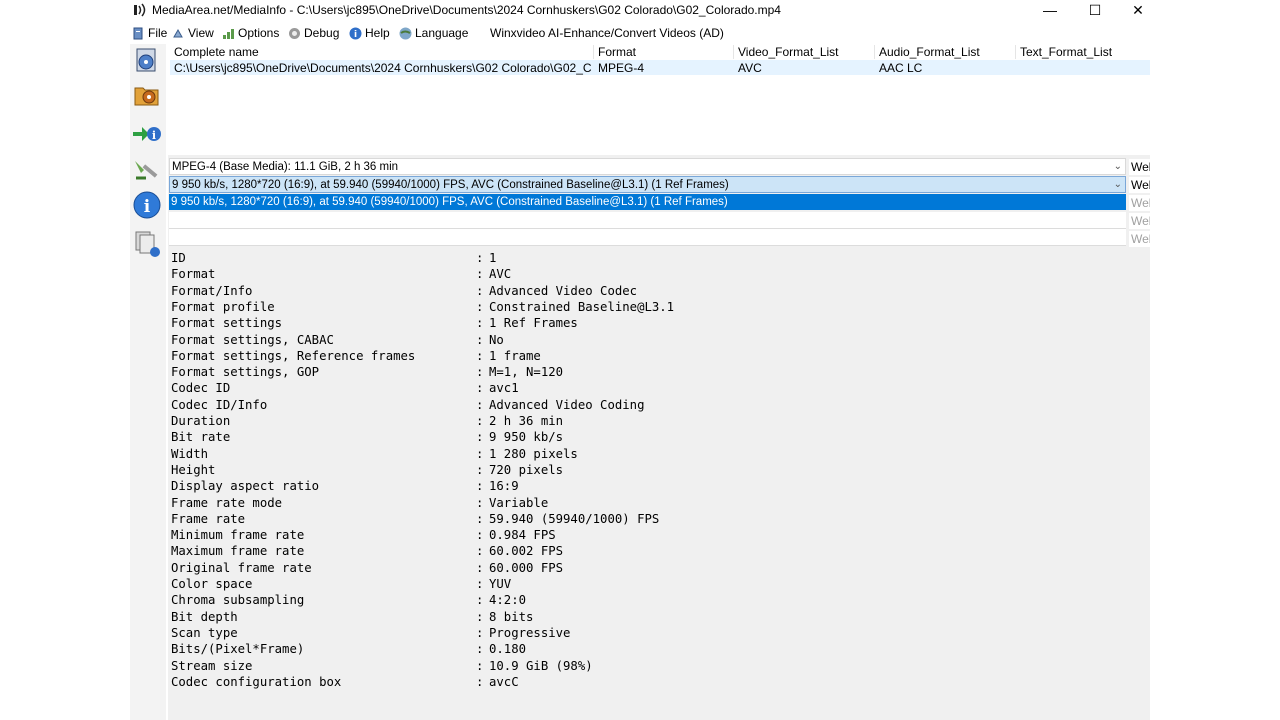 Image resolution: width=1280 pixels, height=720 pixels. I want to click on menu-help: i Help, so click(369, 33).